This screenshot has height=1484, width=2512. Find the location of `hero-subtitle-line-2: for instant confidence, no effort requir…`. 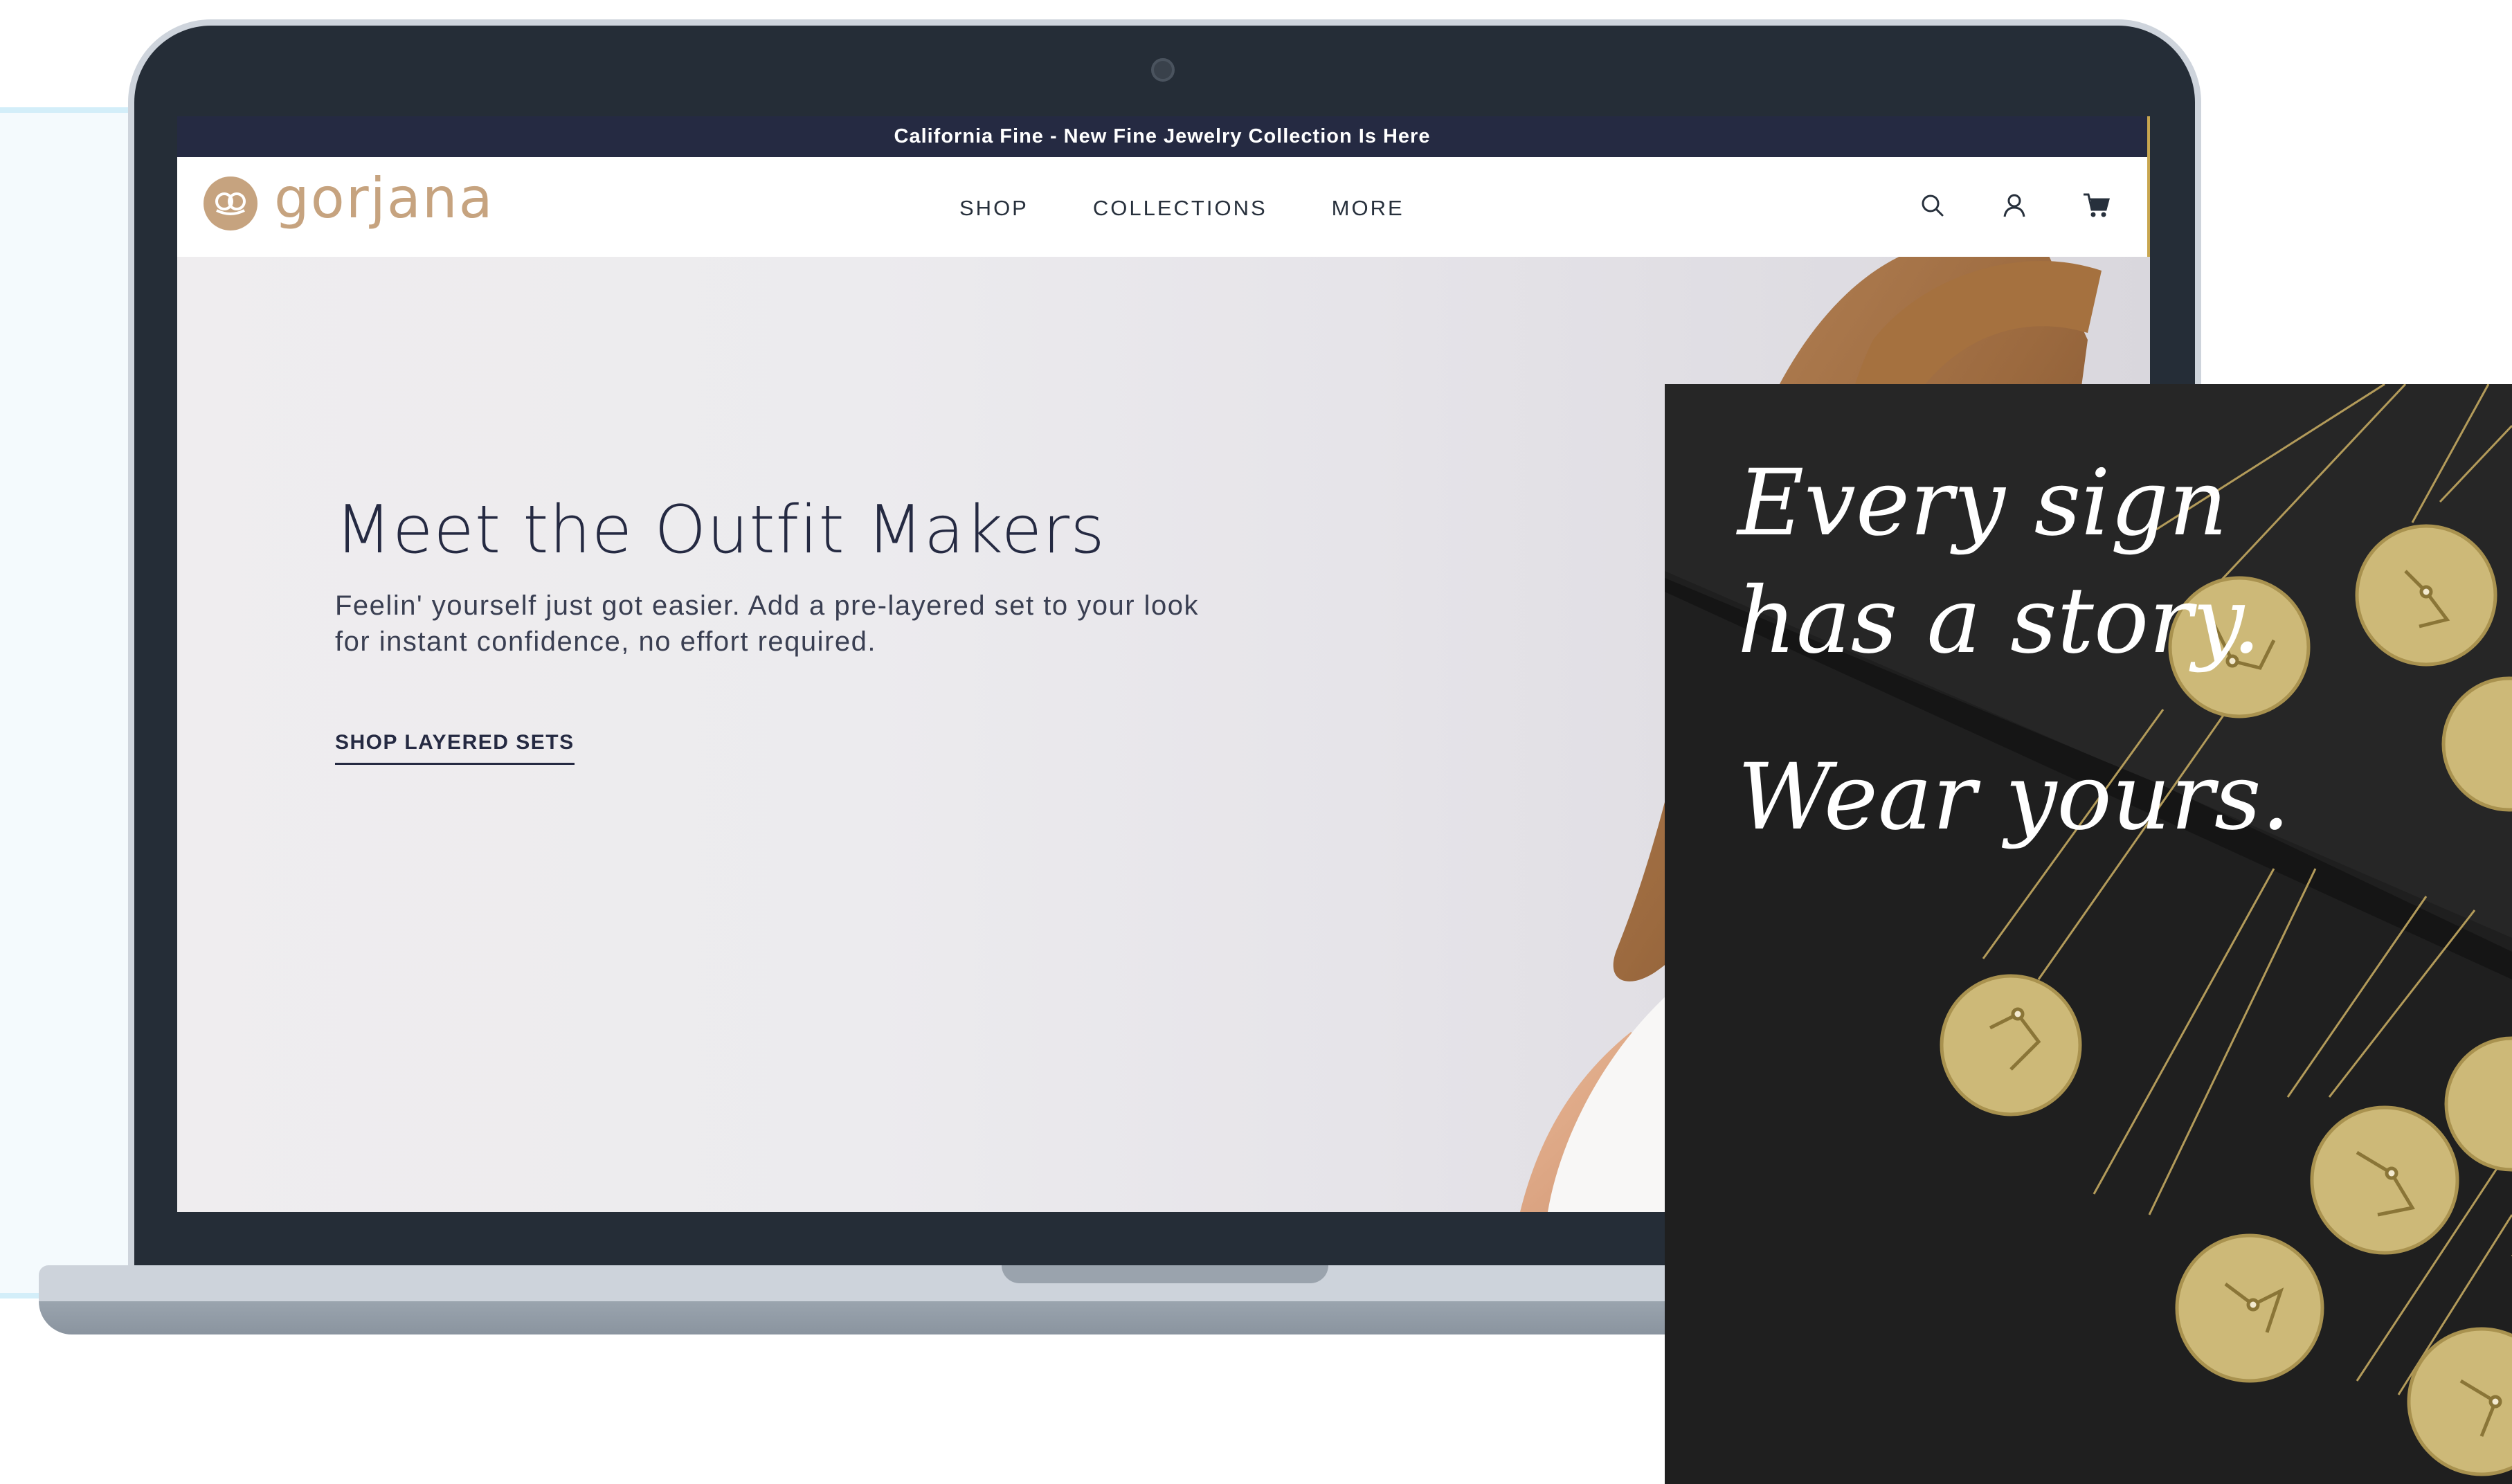

hero-subtitle-line-2: for instant confidence, no effort requir… is located at coordinates (605, 641).